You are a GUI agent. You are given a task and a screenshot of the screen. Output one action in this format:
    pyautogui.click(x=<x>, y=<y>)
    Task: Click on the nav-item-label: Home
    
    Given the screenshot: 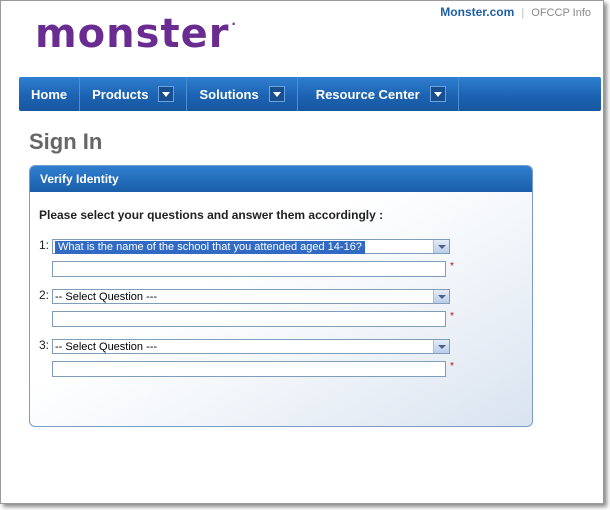 What is the action you would take?
    pyautogui.click(x=49, y=94)
    